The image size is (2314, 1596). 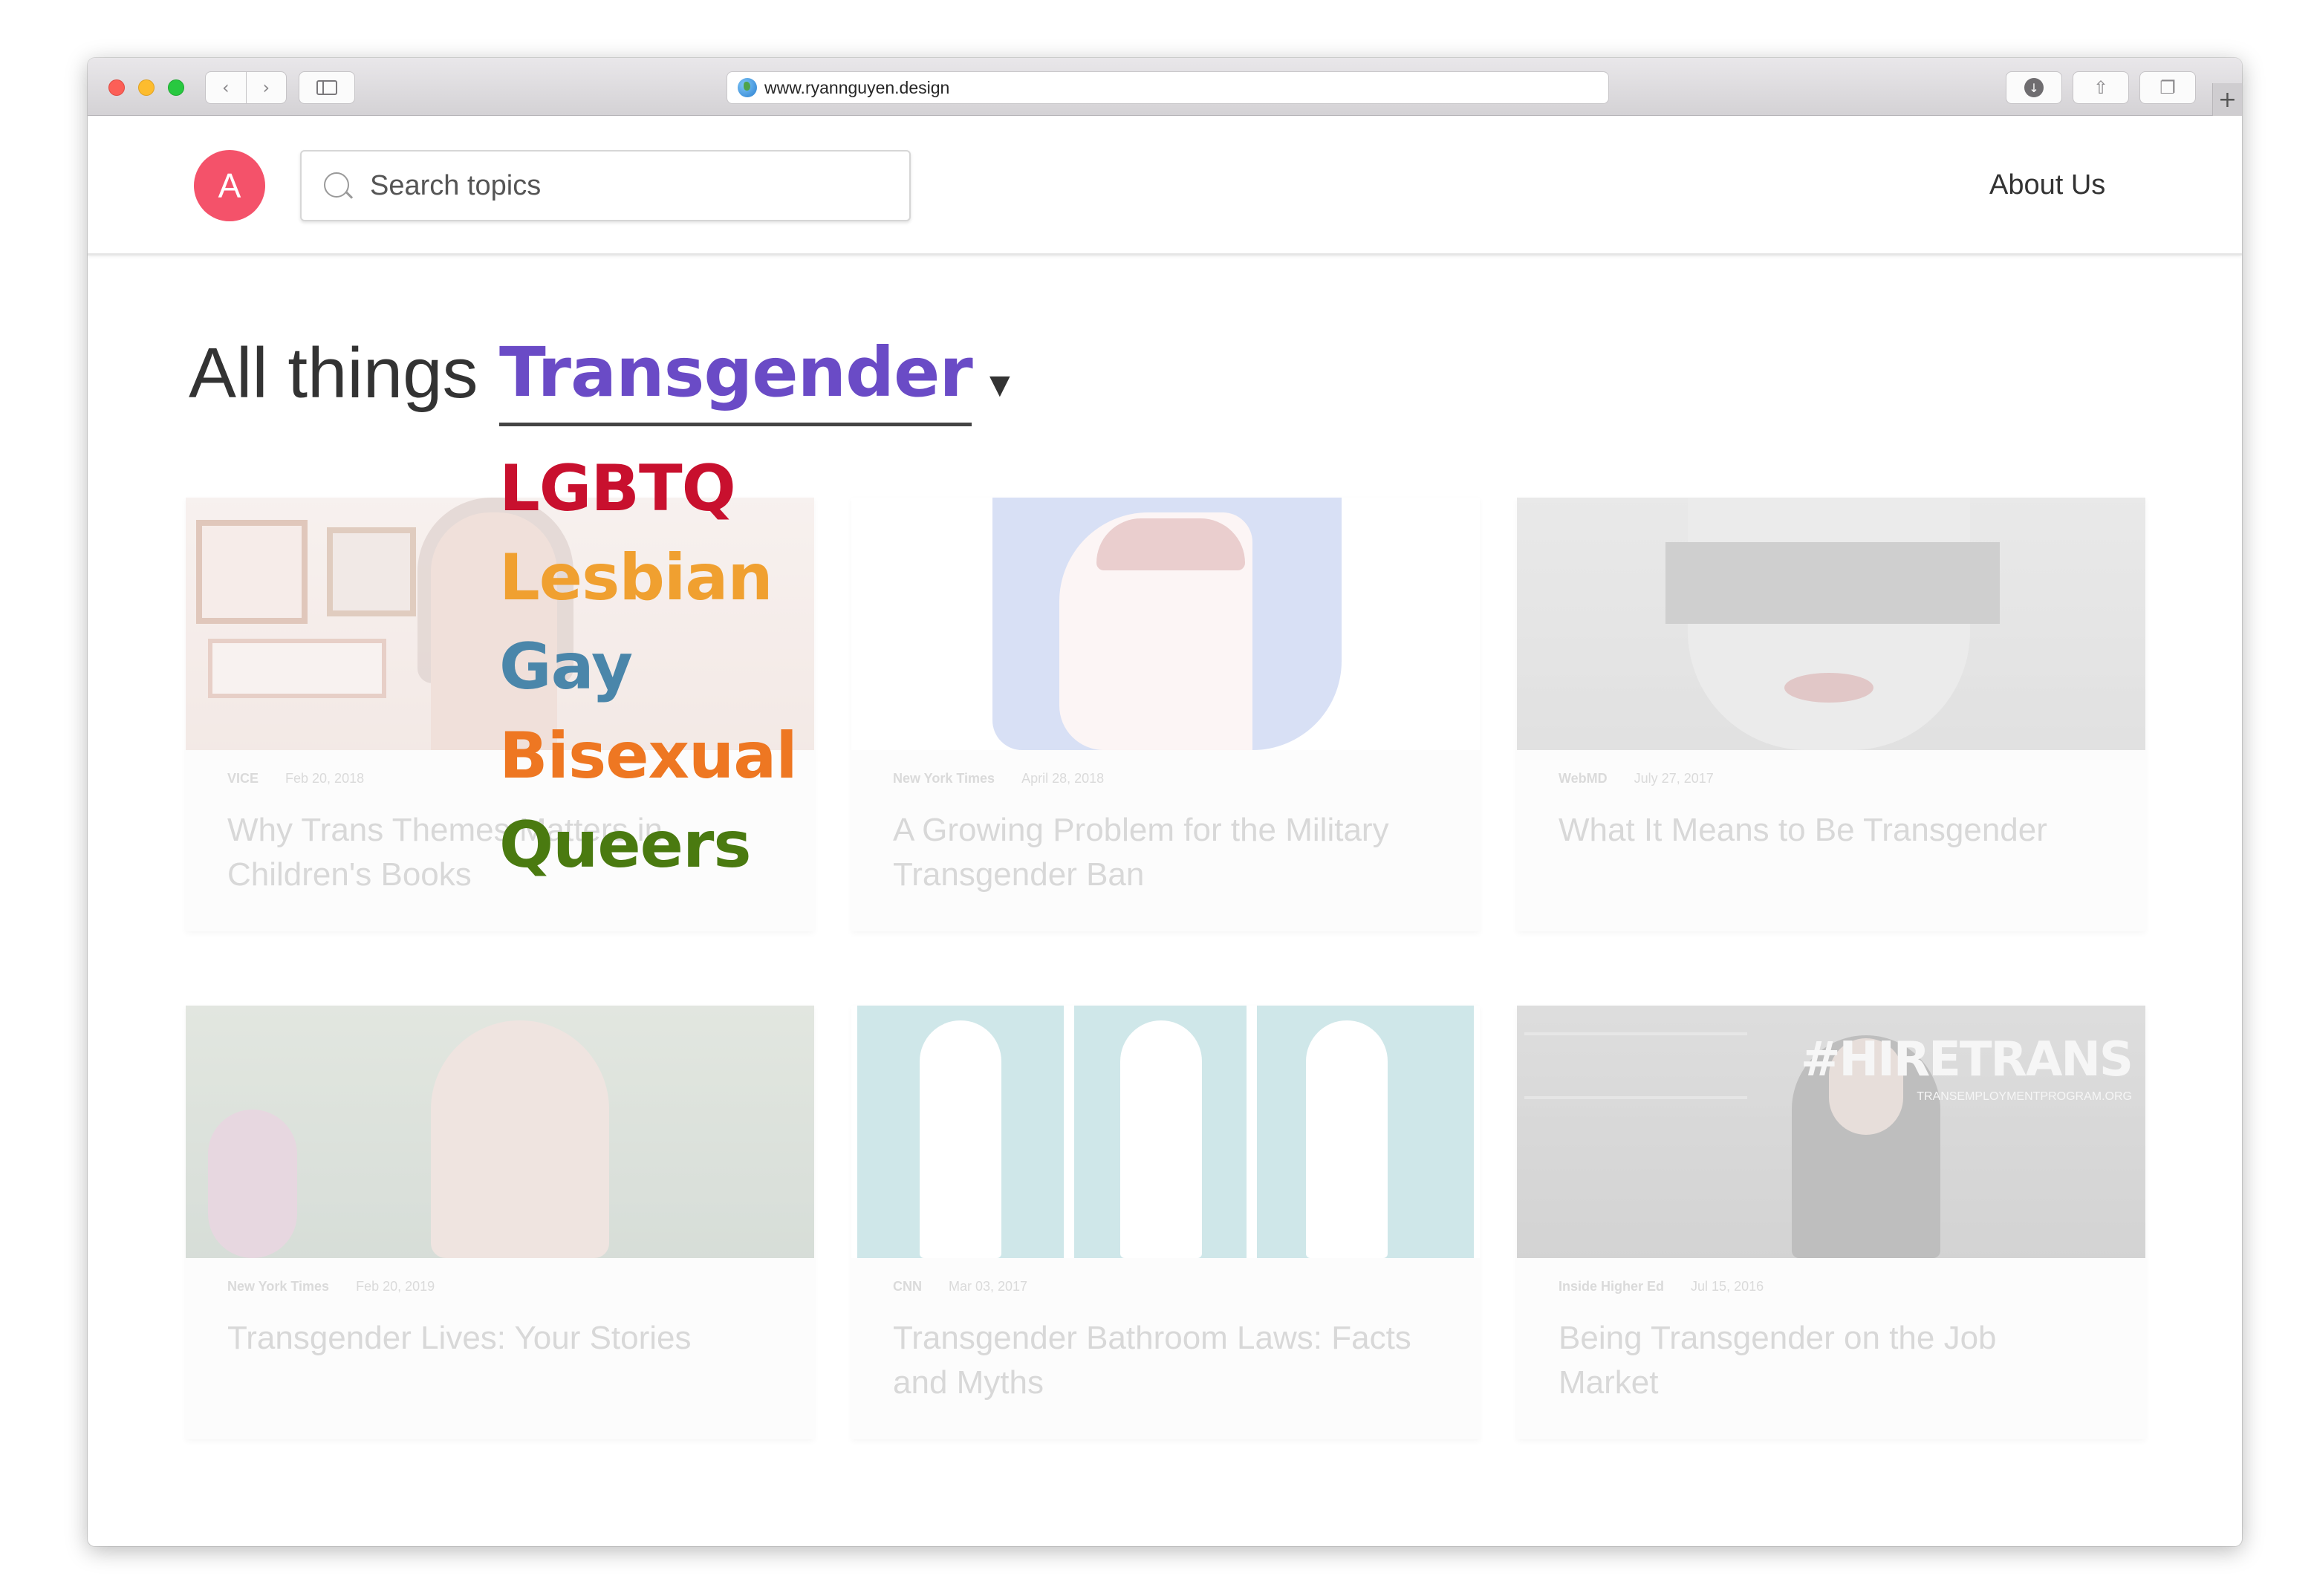 What do you see at coordinates (1168, 87) in the screenshot?
I see `address-bar: www.ryannguyen.design` at bounding box center [1168, 87].